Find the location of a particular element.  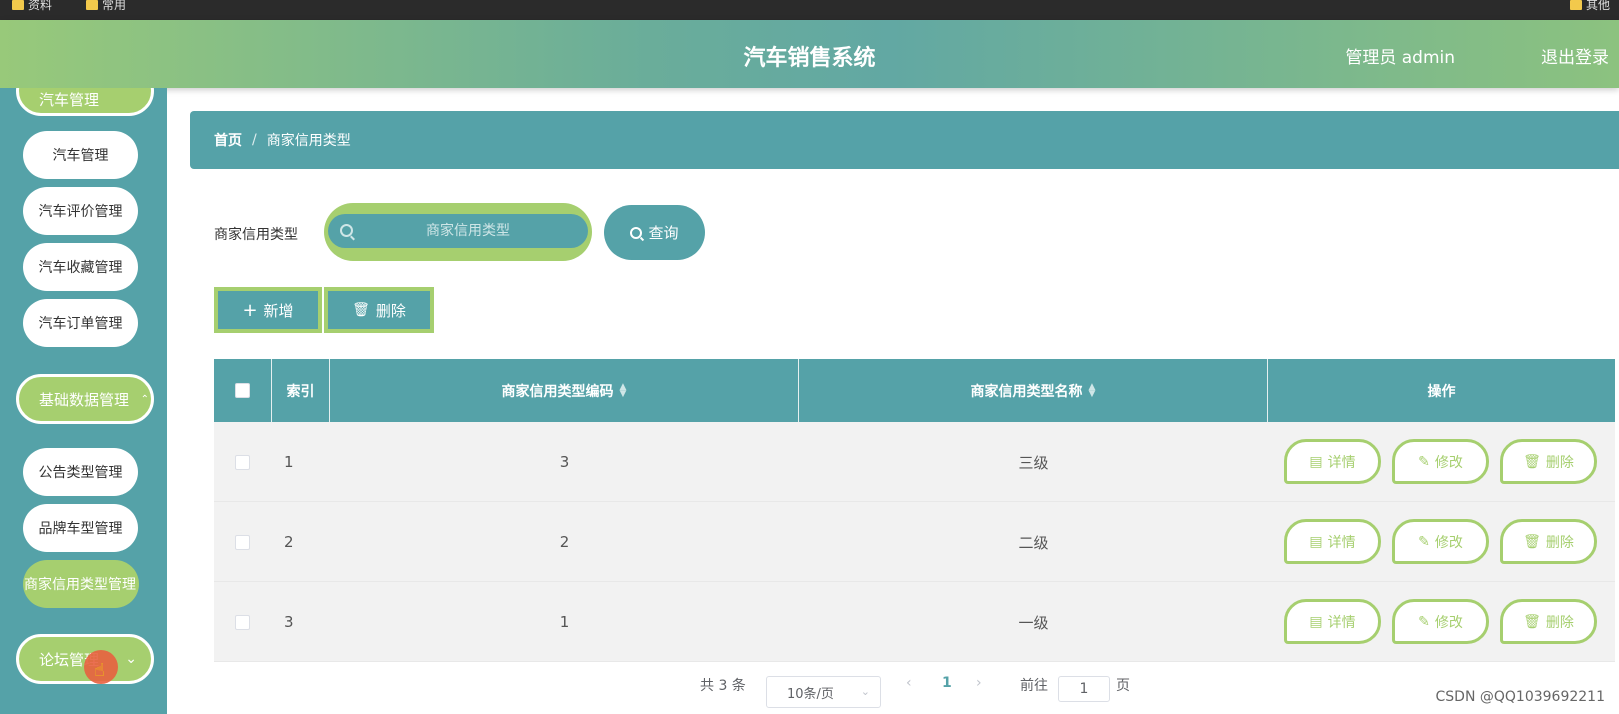

sidebar-item-car-order: 汽车订单管理 is located at coordinates (80, 323).